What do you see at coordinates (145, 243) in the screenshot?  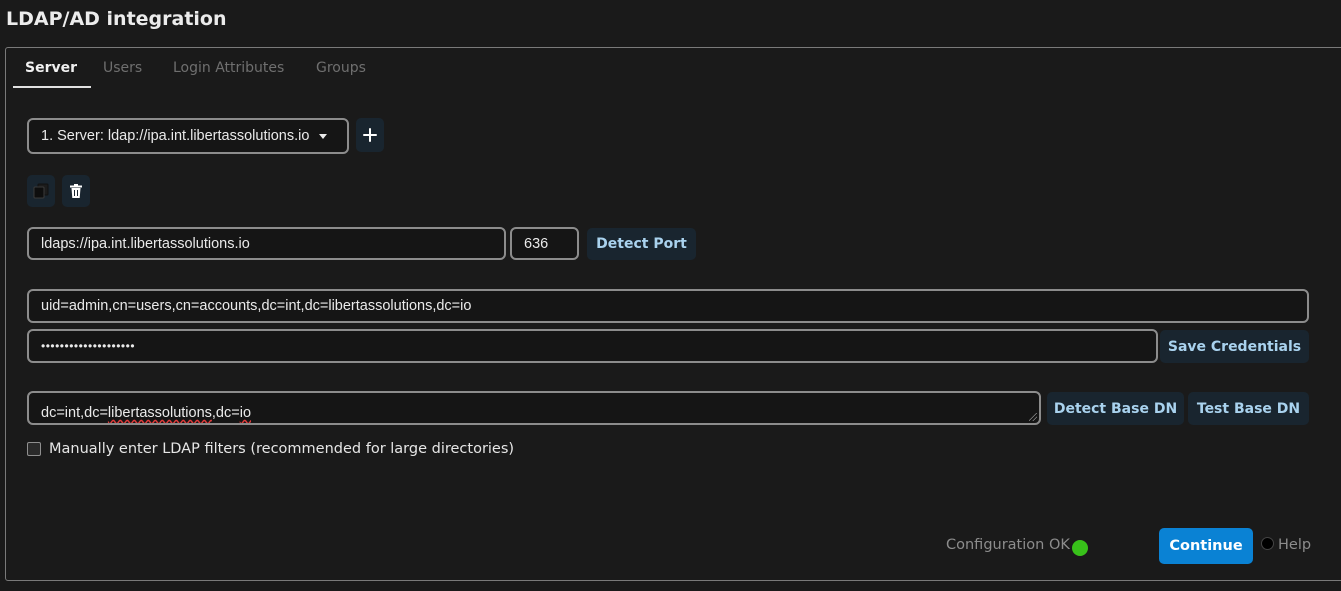 I see `host-input-value: ldaps://ipa.int.libertassolutions.io` at bounding box center [145, 243].